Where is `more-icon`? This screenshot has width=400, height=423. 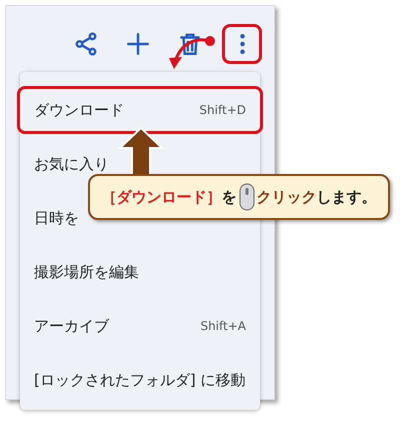
more-icon is located at coordinates (242, 44).